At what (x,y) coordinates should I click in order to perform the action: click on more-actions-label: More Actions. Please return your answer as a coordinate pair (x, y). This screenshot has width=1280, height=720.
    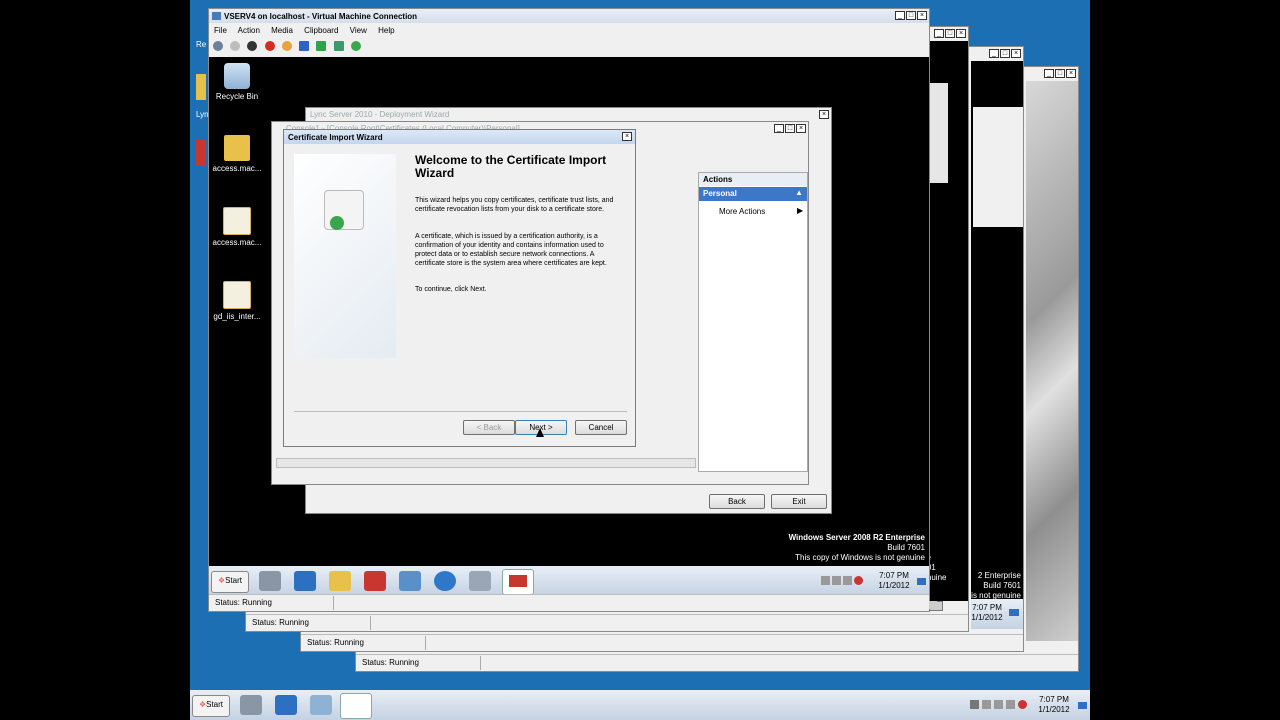
    Looking at the image, I should click on (742, 211).